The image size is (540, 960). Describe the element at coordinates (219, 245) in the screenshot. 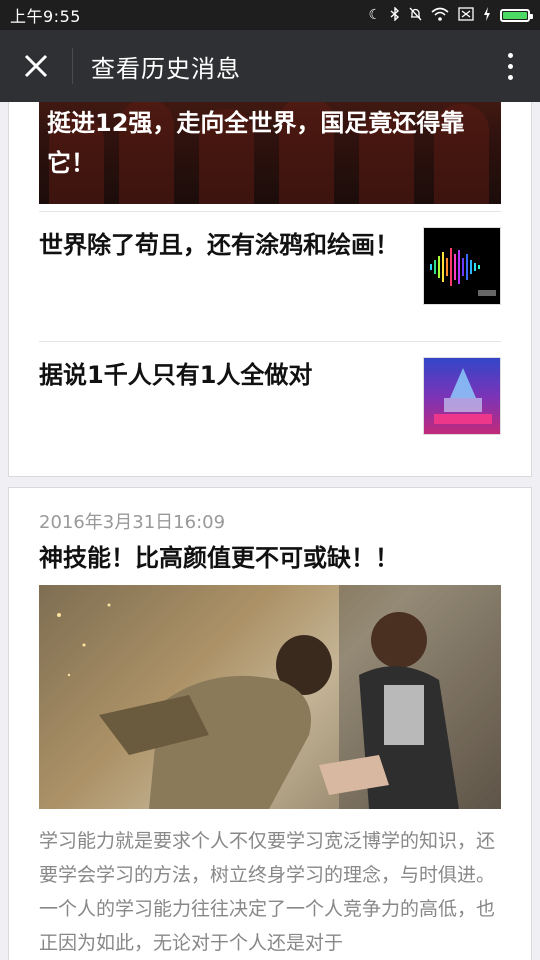

I see `list-item-title: 世界除了苟且，还有涂鸦和绘画！` at that location.